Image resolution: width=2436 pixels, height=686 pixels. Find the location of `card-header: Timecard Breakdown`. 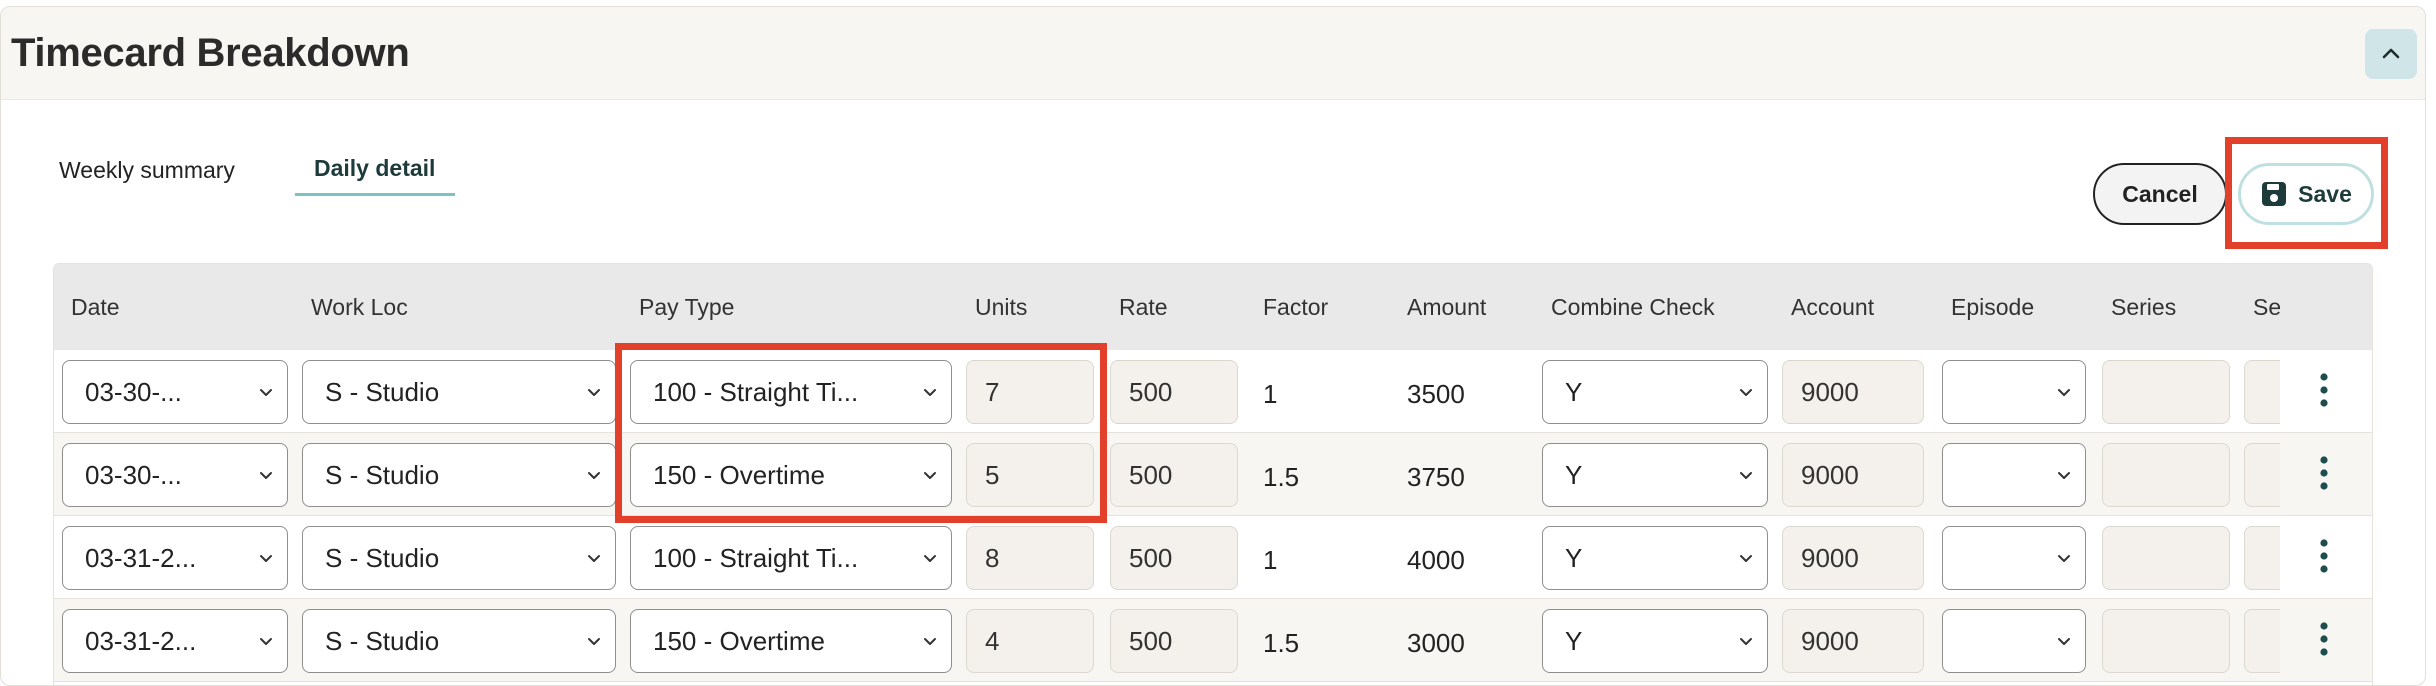

card-header: Timecard Breakdown is located at coordinates (1213, 53).